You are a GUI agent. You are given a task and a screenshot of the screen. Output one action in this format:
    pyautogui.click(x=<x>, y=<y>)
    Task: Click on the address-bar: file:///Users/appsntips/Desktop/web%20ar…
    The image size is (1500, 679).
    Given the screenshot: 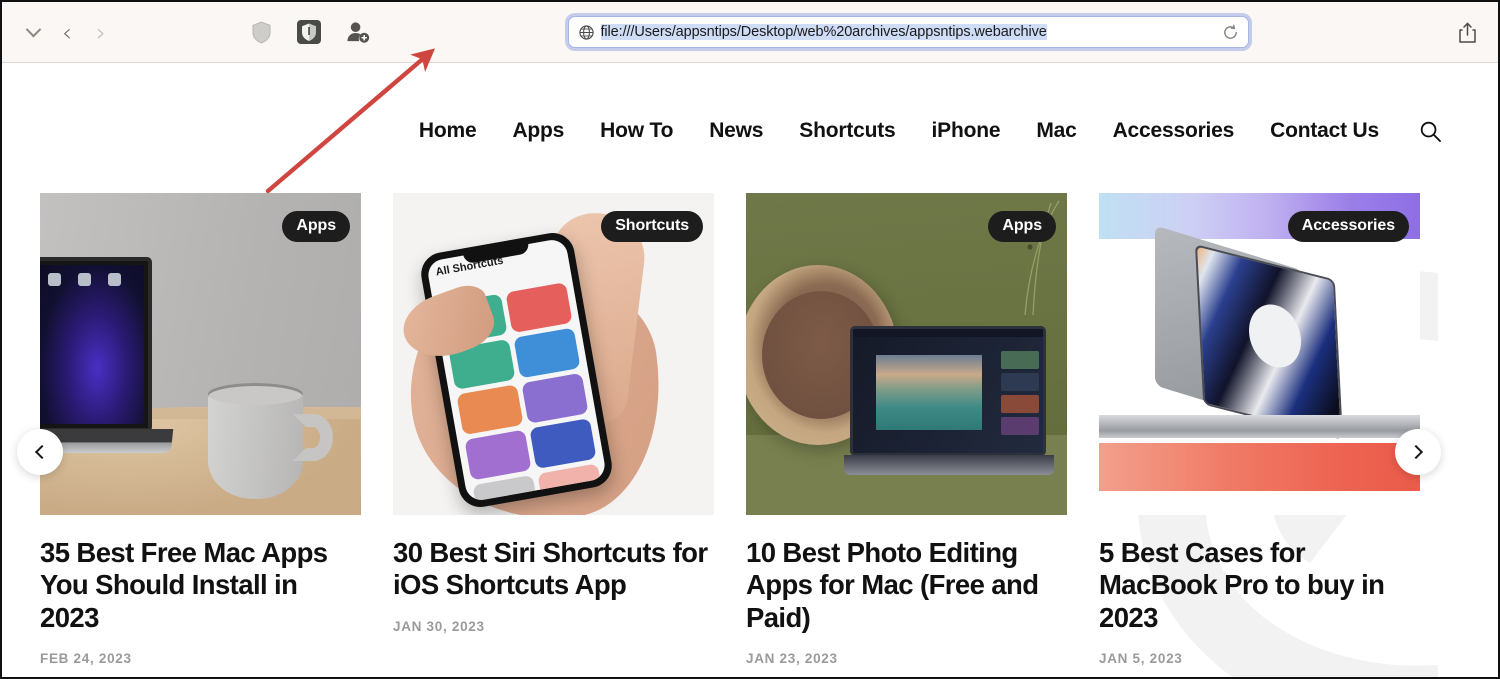 What is the action you would take?
    pyautogui.click(x=908, y=32)
    